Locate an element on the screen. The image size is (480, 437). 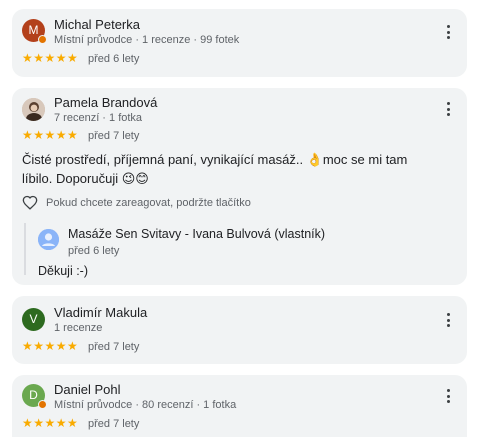
reviewer-meta: 1 recenze is located at coordinates (78, 328).